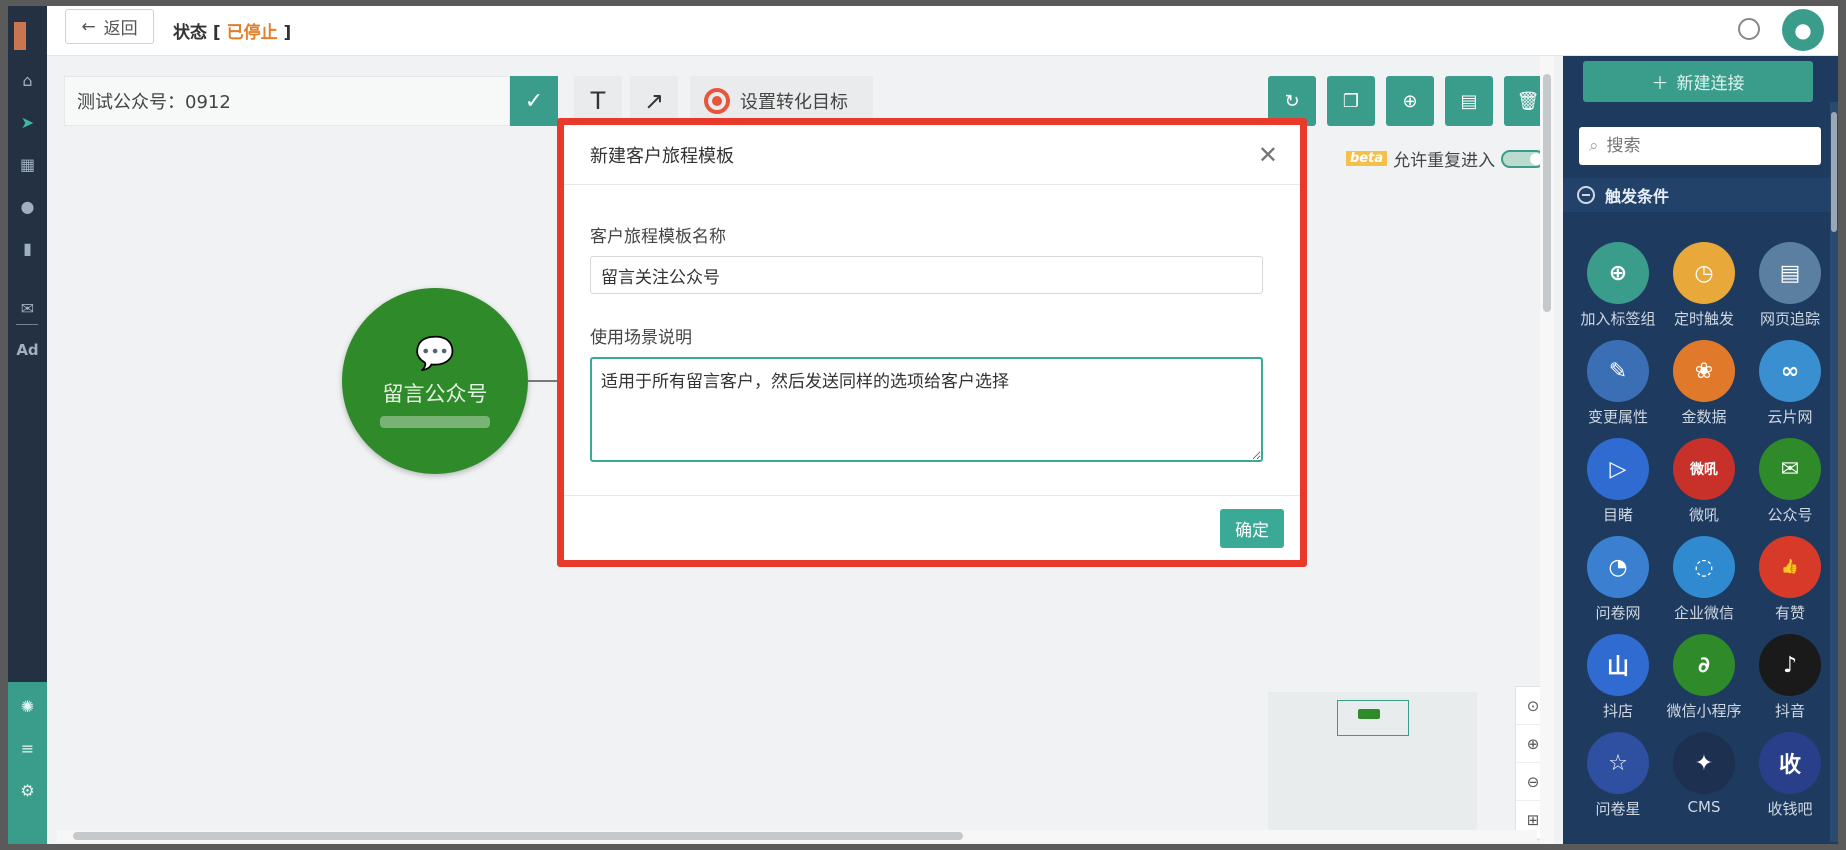 The image size is (1846, 850). Describe the element at coordinates (1252, 528) in the screenshot. I see `confirm-button: 确定` at that location.